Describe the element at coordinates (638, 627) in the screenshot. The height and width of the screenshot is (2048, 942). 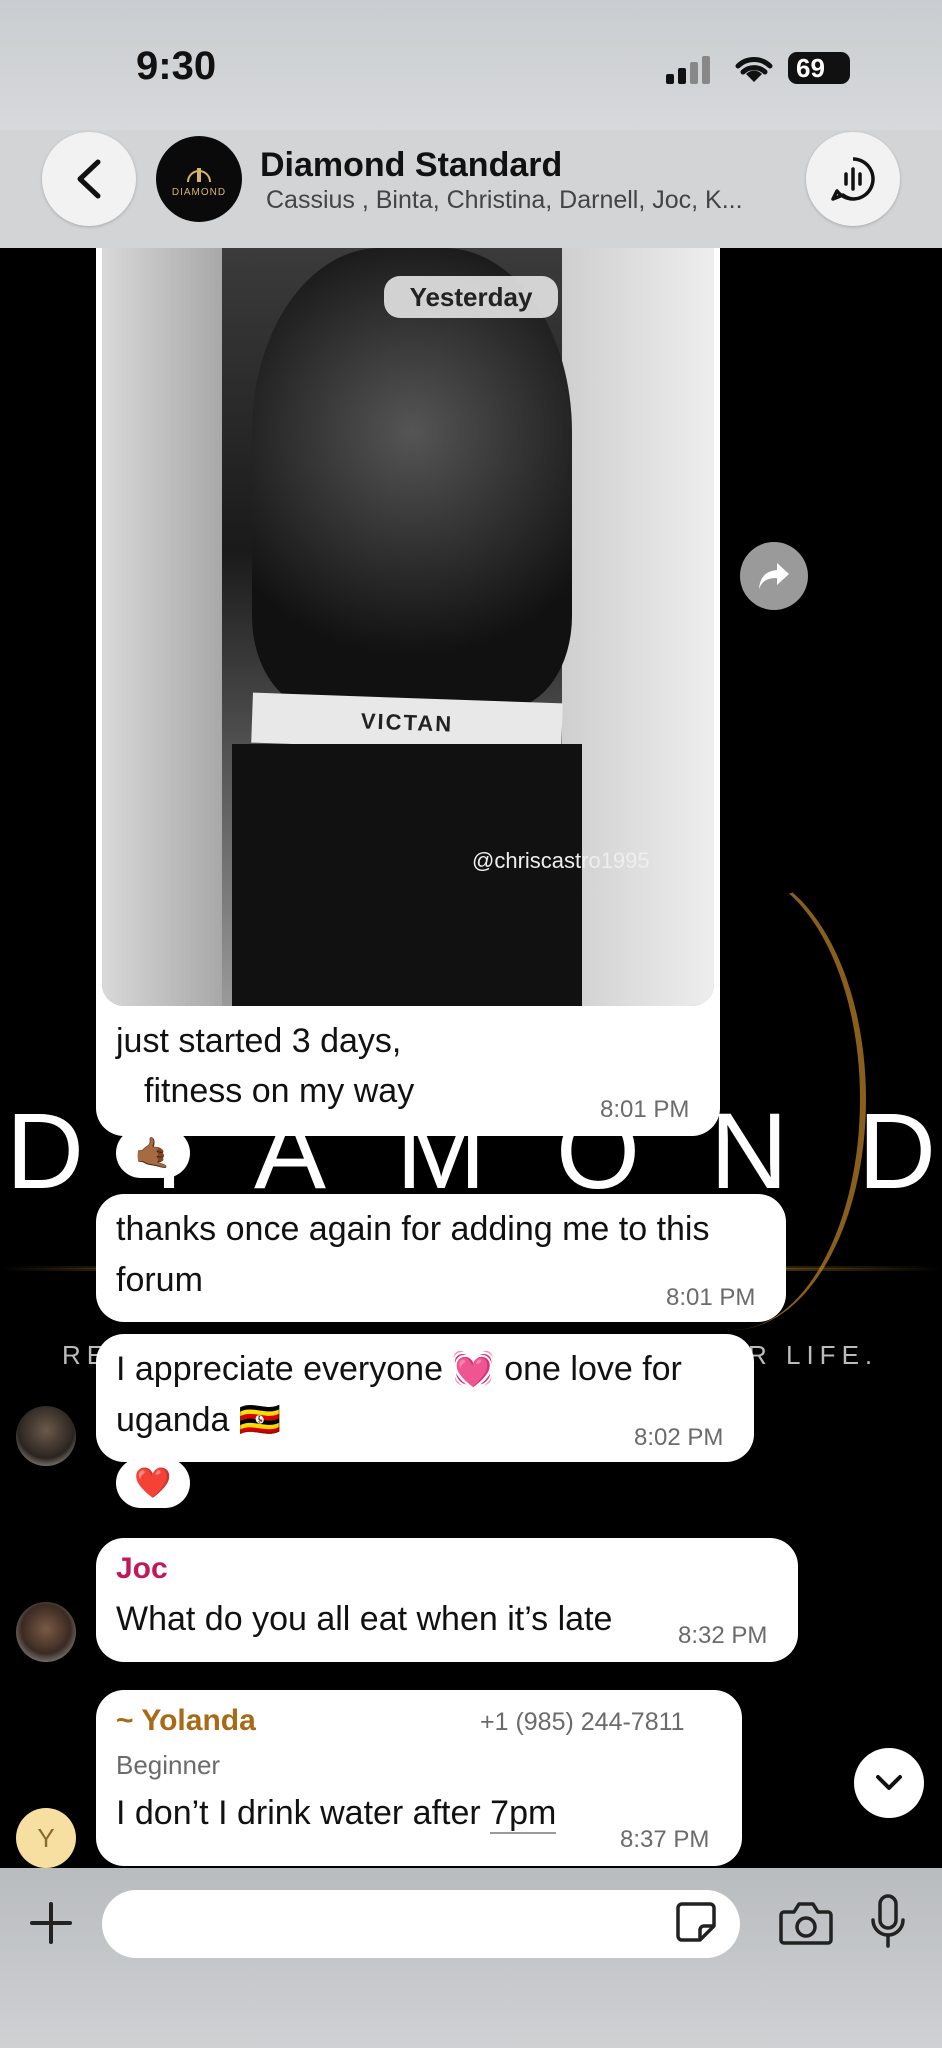
I see `photo-background-wall` at that location.